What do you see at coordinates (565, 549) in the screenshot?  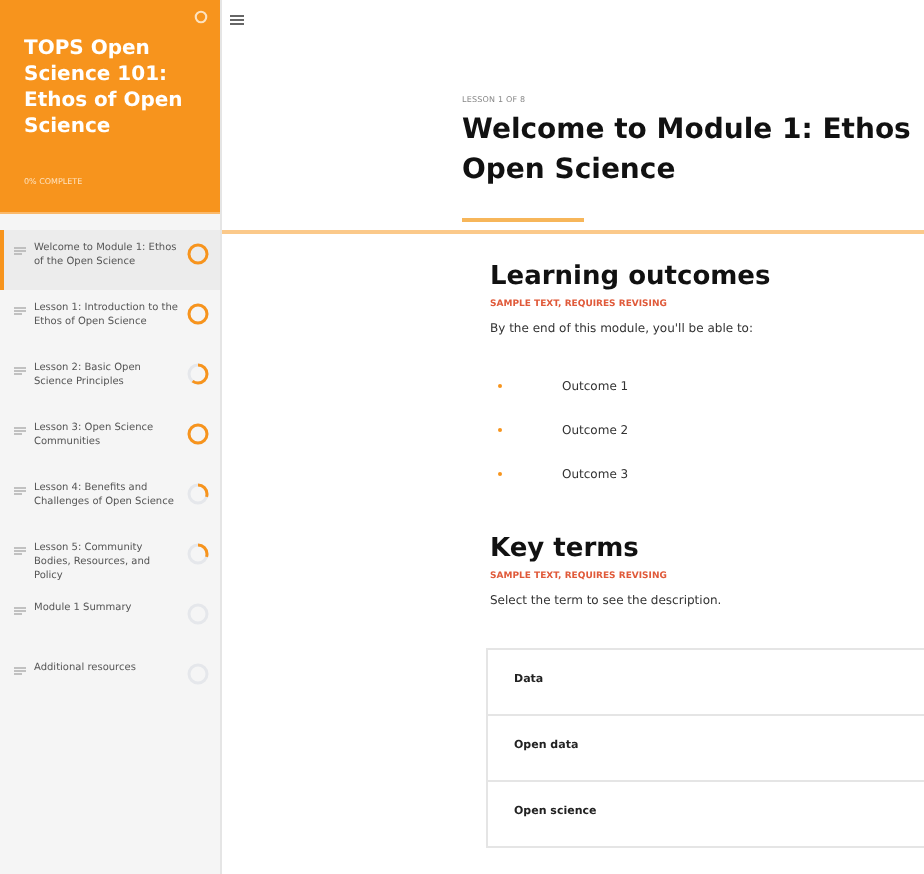 I see `section-heading: Key terms` at bounding box center [565, 549].